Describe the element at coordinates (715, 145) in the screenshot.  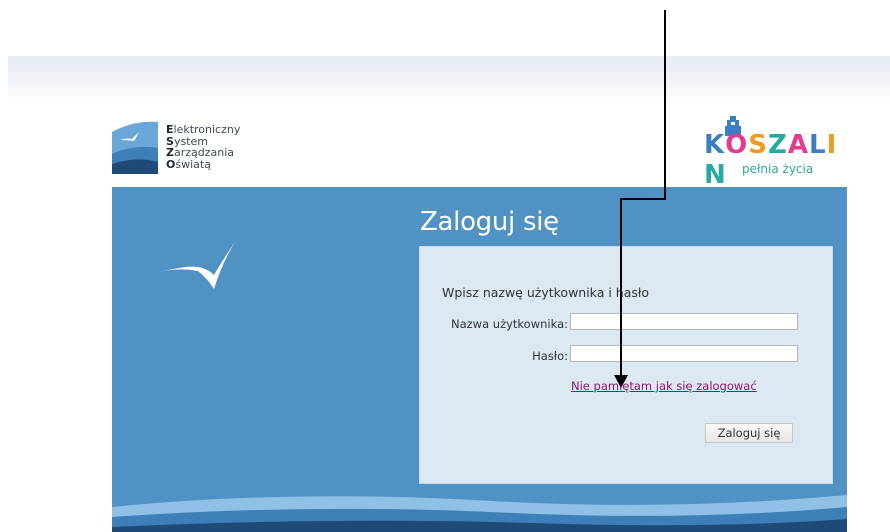
I see `koszalin-letter: K` at that location.